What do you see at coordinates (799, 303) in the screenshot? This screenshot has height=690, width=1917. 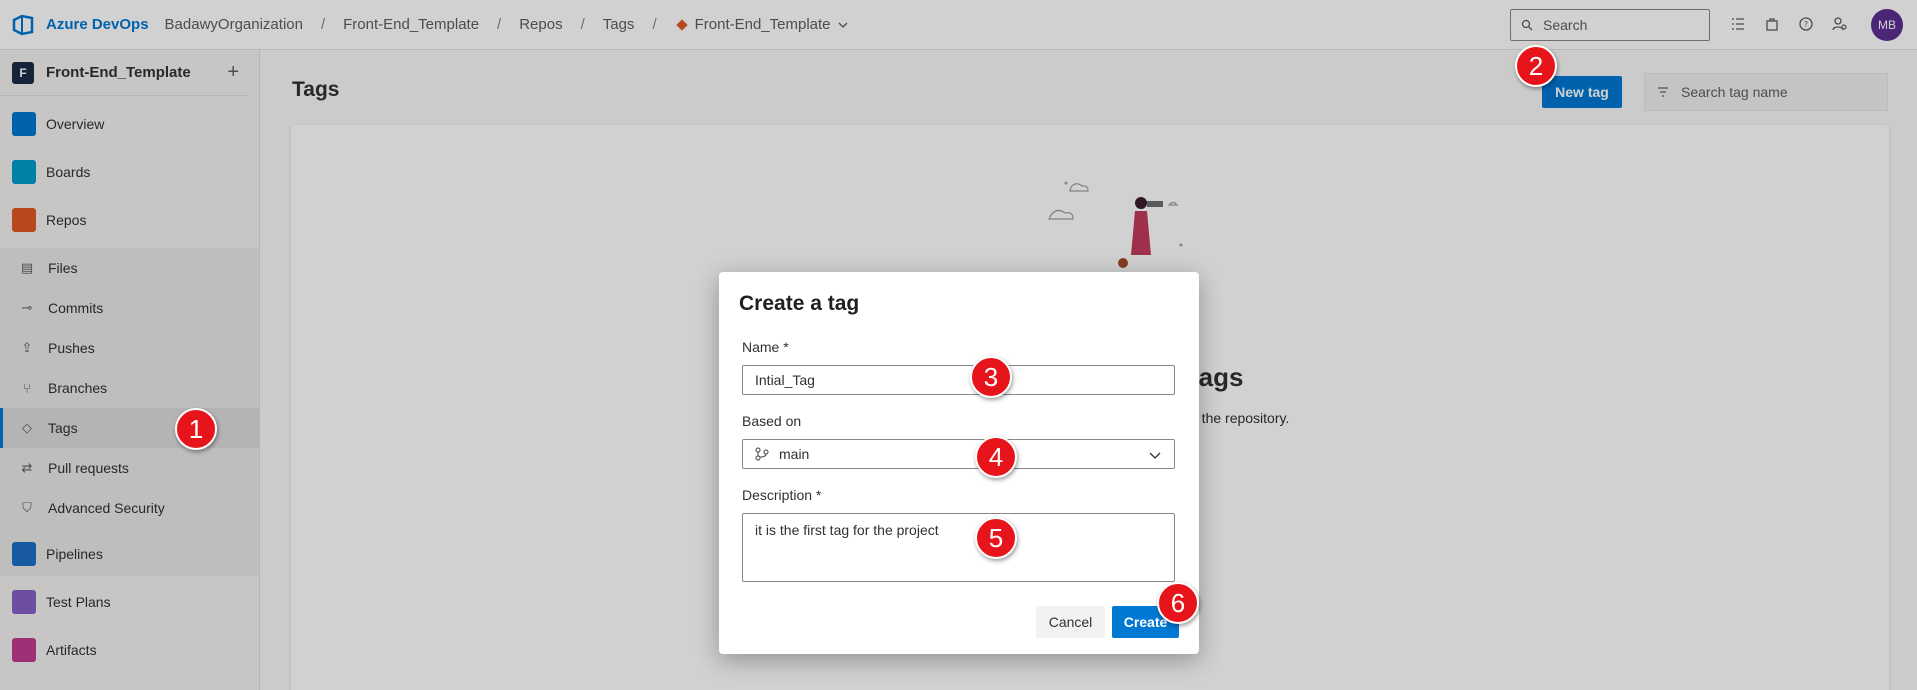 I see `dialog-title: Create a tag` at bounding box center [799, 303].